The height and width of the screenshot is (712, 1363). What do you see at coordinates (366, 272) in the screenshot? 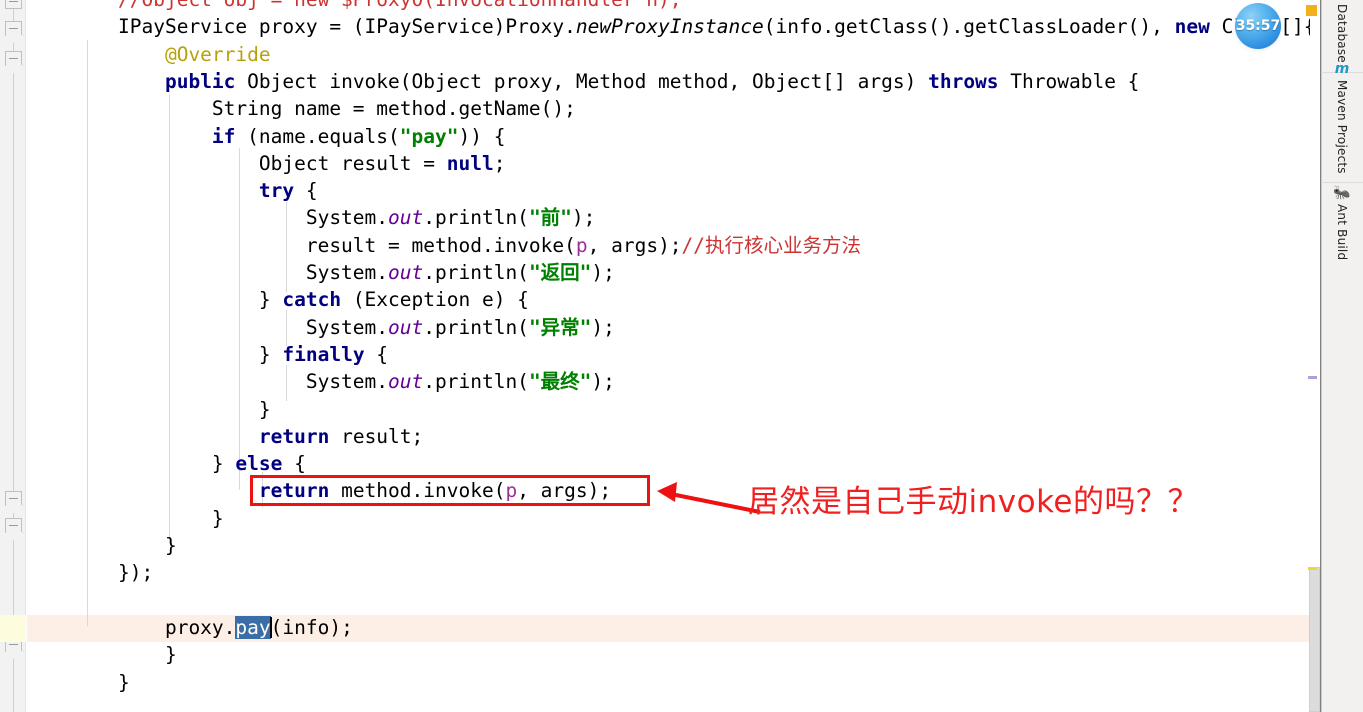
I see `code-line: System.out.println("返回");` at bounding box center [366, 272].